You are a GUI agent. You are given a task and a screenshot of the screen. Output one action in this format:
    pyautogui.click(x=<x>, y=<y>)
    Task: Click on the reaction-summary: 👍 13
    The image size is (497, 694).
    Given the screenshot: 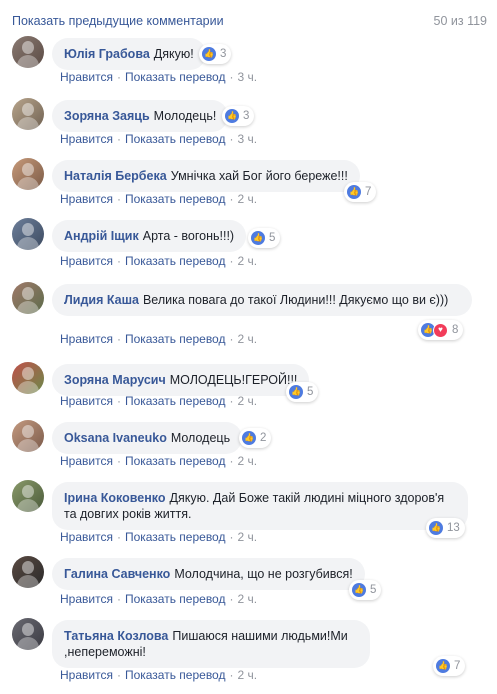 What is the action you would take?
    pyautogui.click(x=445, y=528)
    